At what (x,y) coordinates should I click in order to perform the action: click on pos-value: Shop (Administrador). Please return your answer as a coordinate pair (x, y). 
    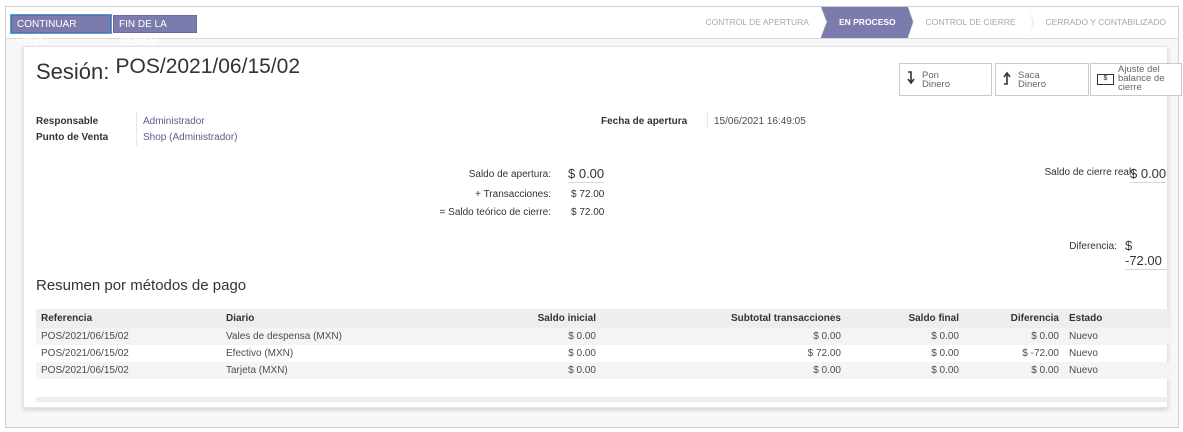
    Looking at the image, I should click on (190, 137).